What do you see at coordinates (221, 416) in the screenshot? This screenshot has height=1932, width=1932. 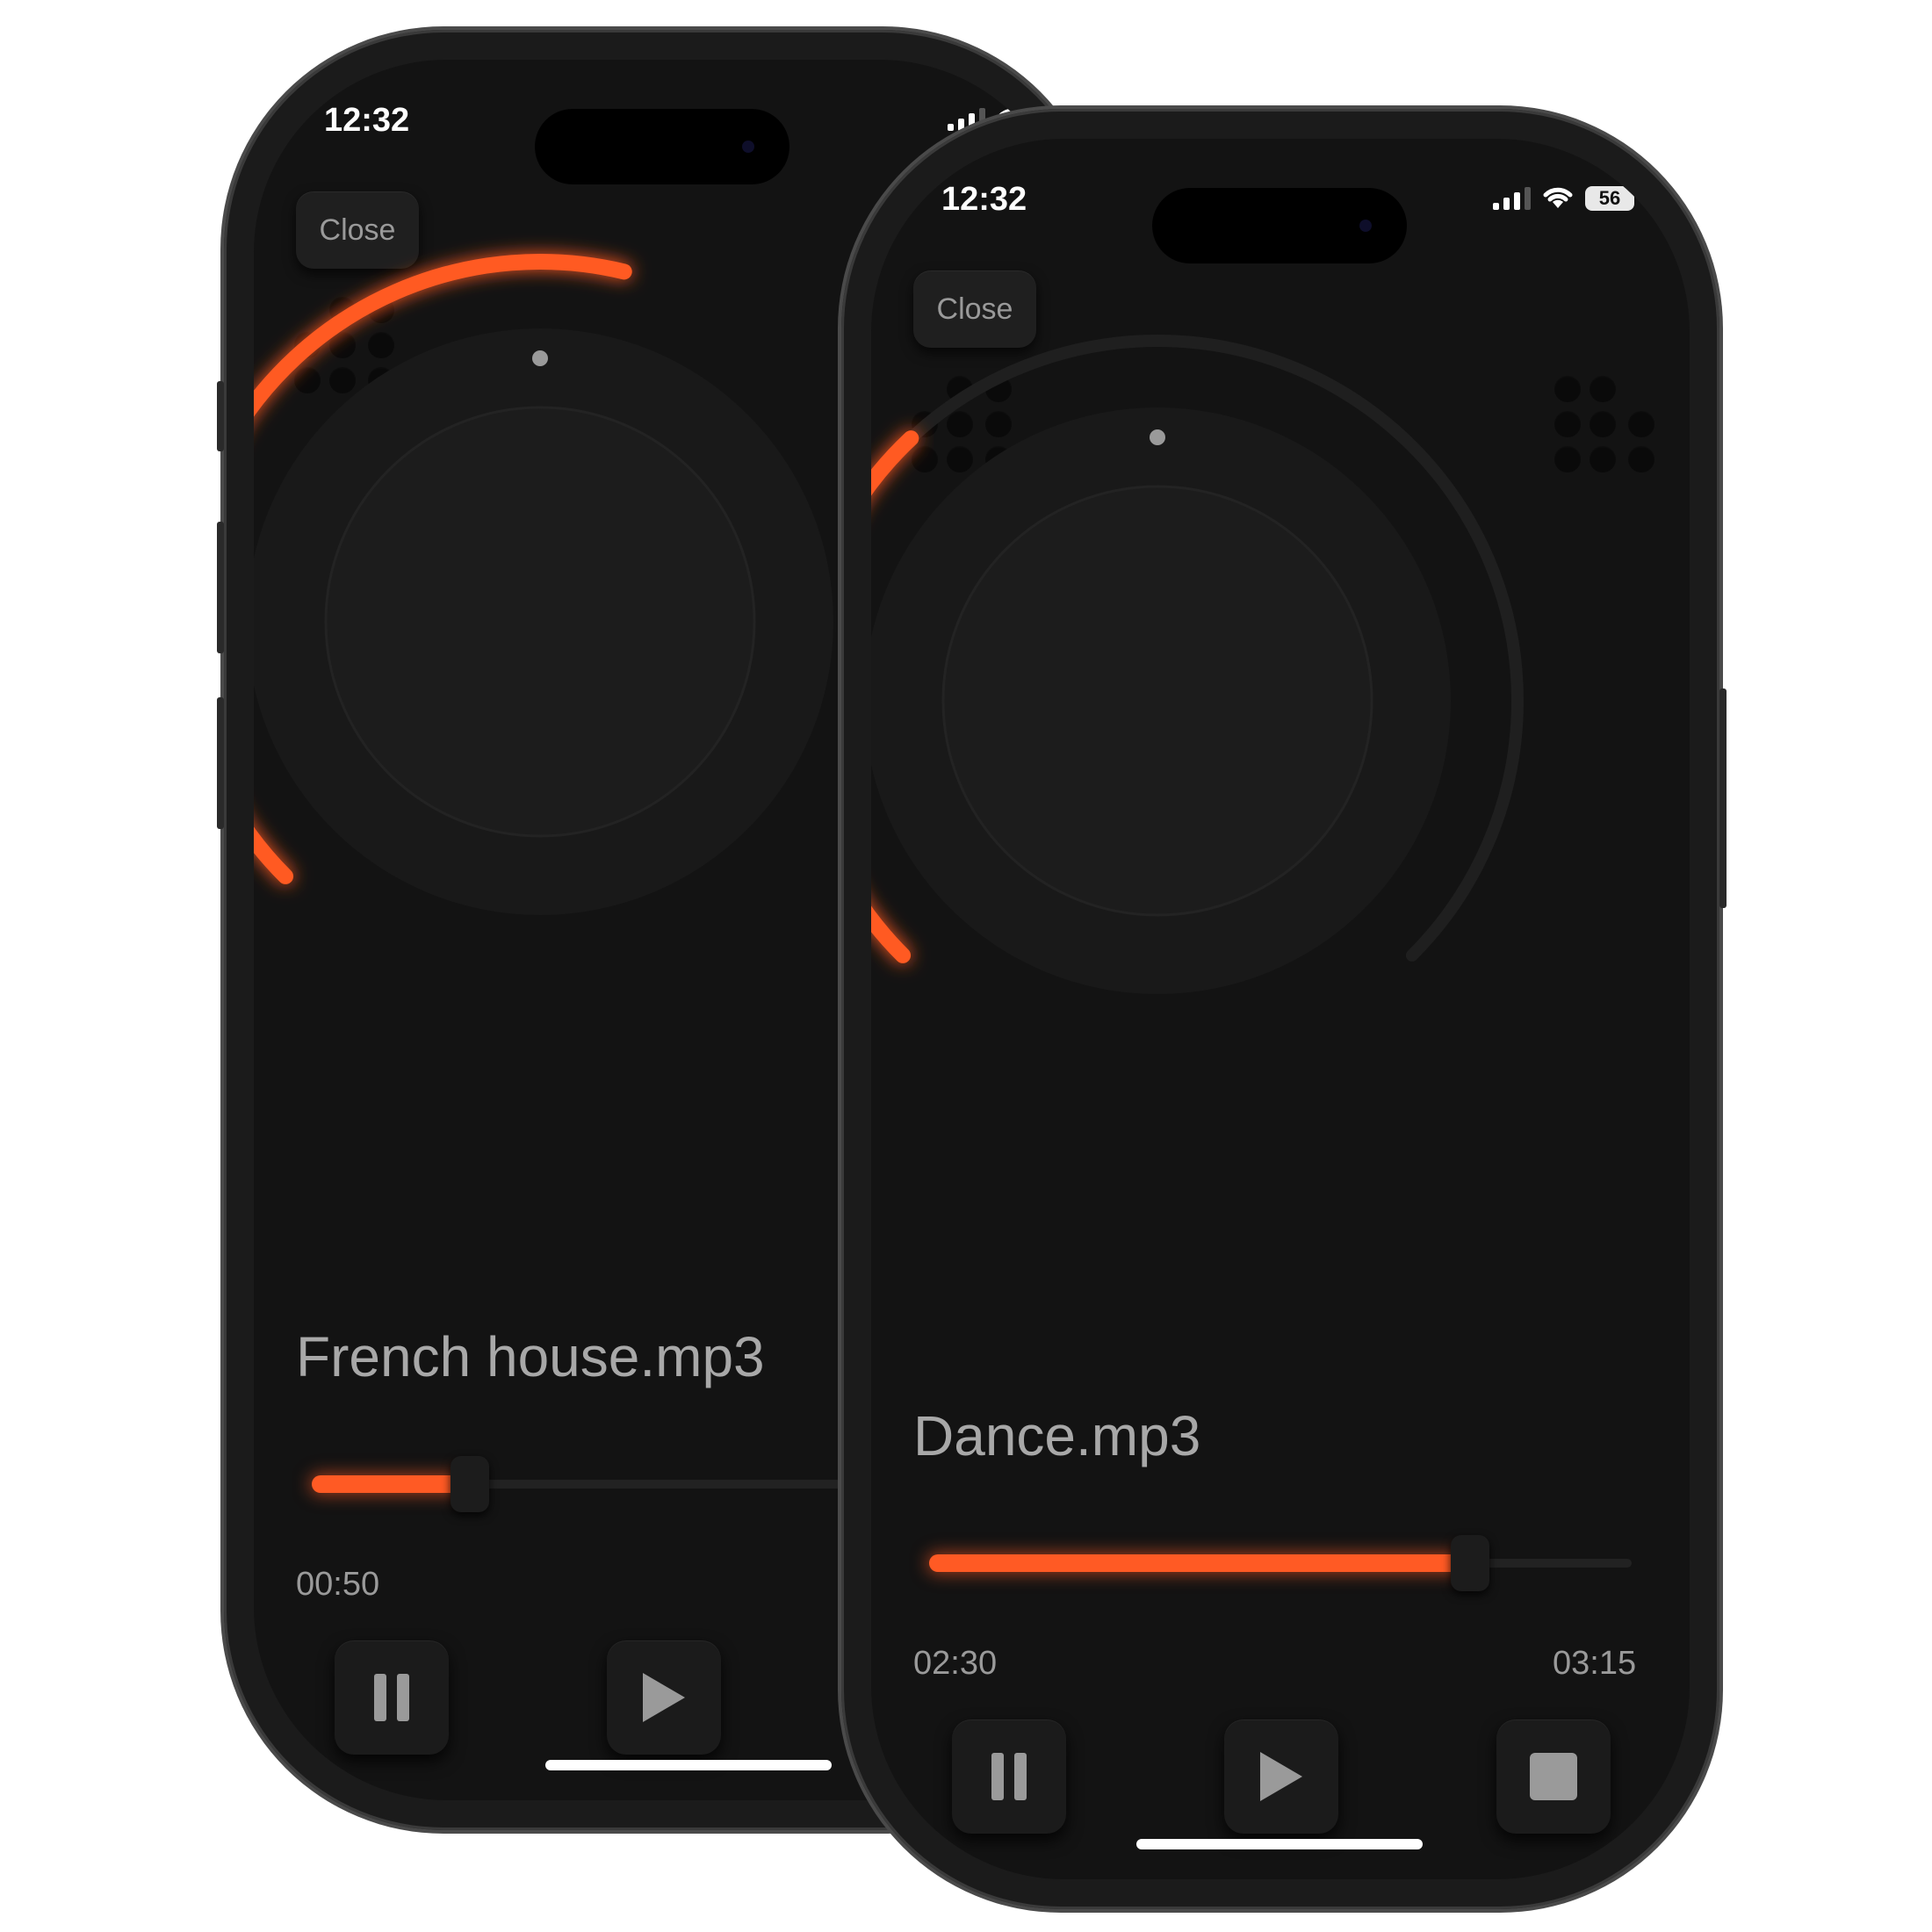 I see `side-button` at bounding box center [221, 416].